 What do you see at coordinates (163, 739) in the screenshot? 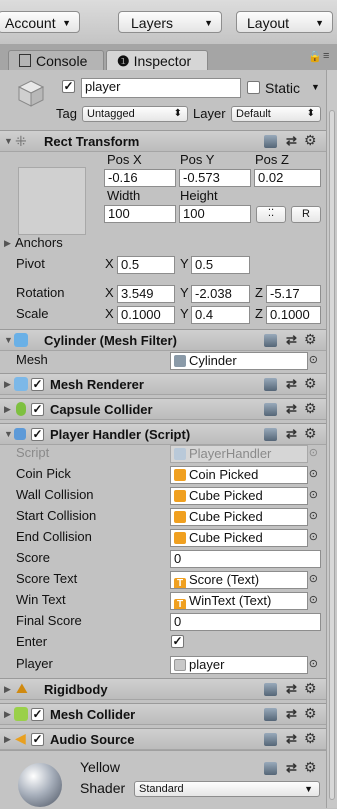
I see `audio-source-header: ▶ ◀ ✓ Audio Source ⇄ ⚙` at bounding box center [163, 739].